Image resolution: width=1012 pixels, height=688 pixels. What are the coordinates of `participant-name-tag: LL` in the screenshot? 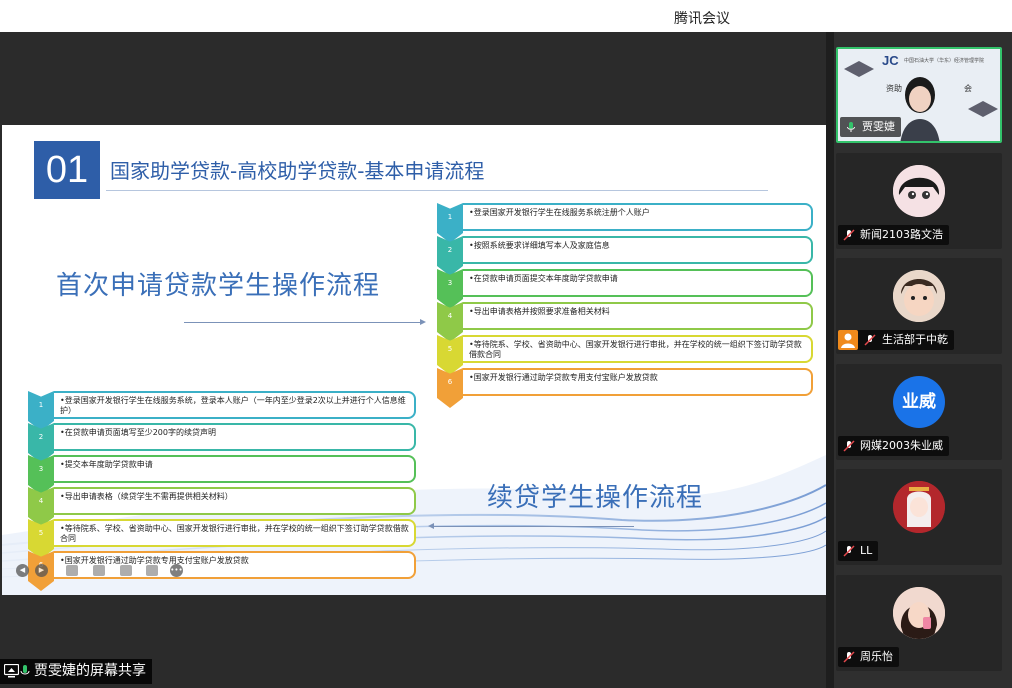 It's located at (858, 551).